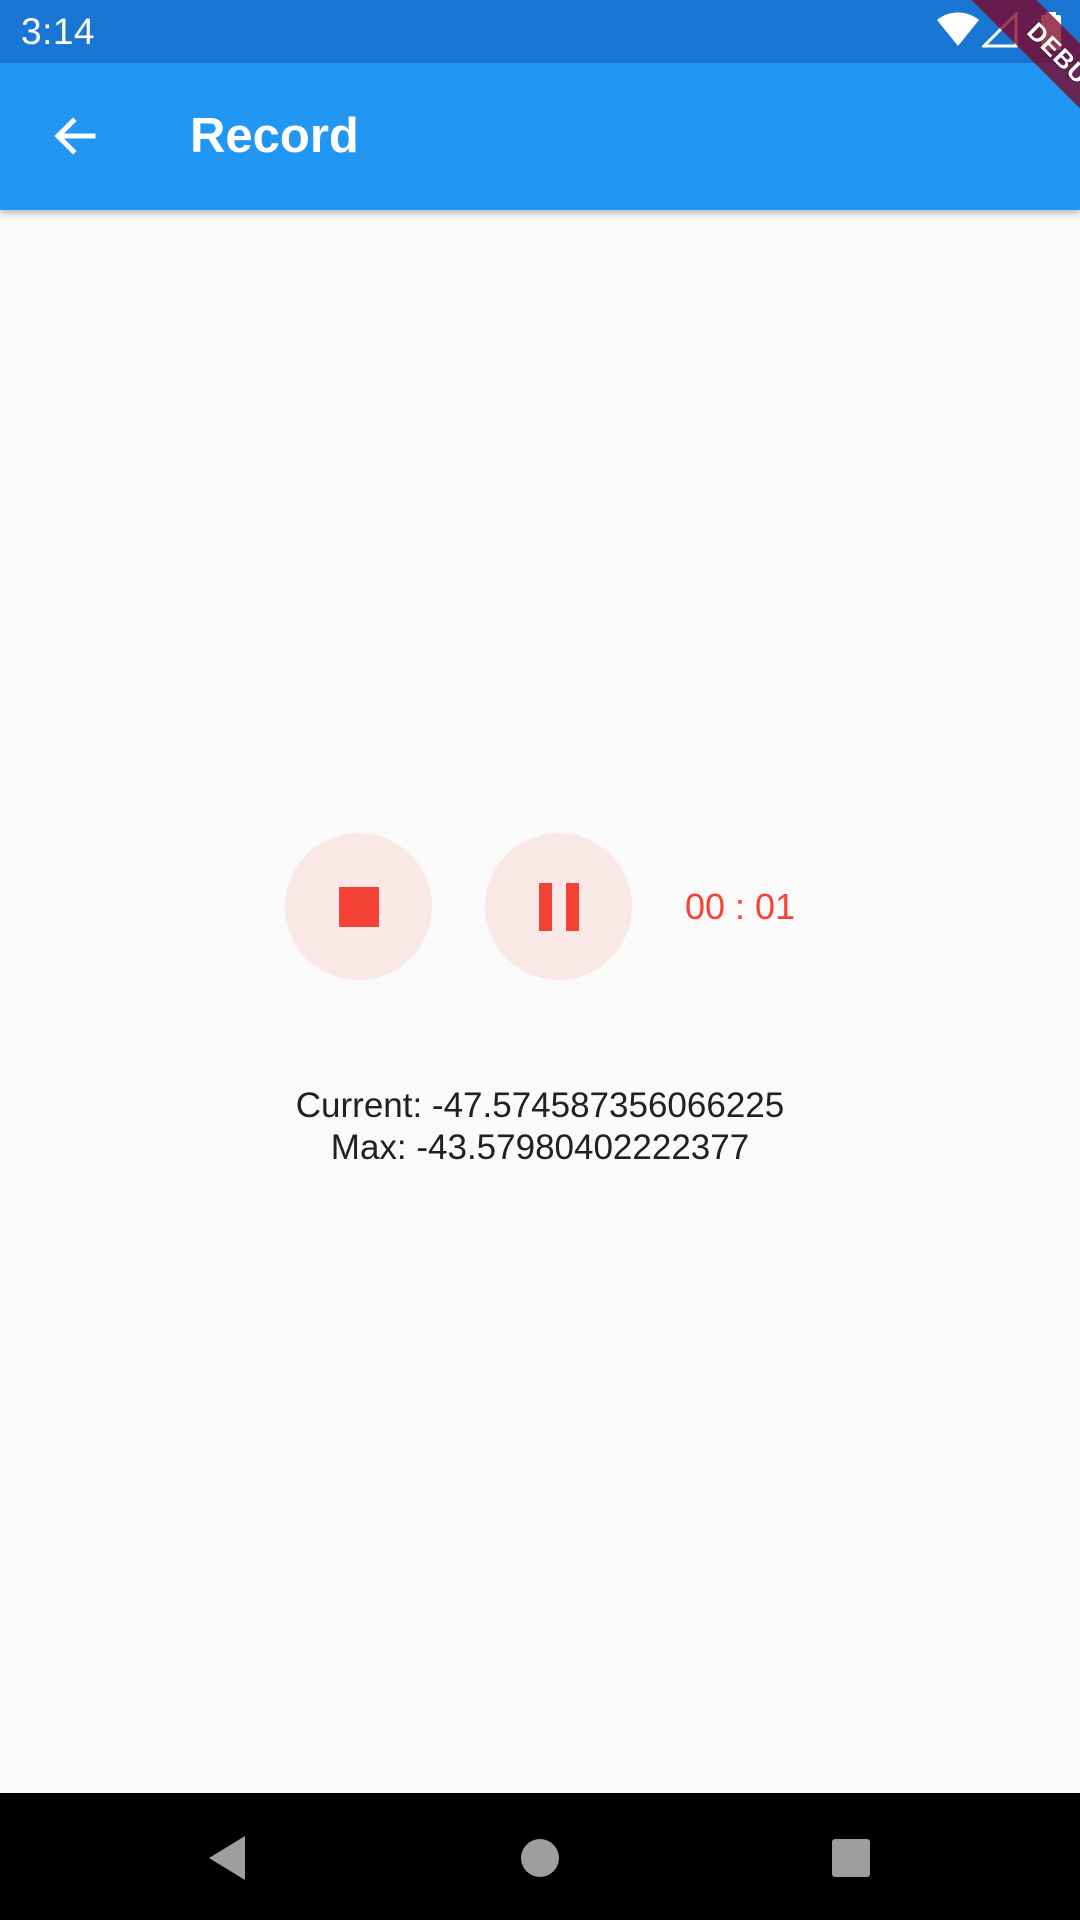 Image resolution: width=1080 pixels, height=1920 pixels. I want to click on arrow-back-icon, so click(75, 136).